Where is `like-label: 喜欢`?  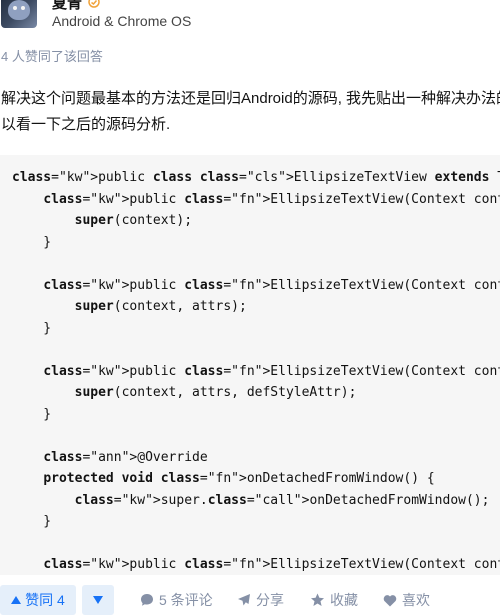 like-label: 喜欢 is located at coordinates (416, 600).